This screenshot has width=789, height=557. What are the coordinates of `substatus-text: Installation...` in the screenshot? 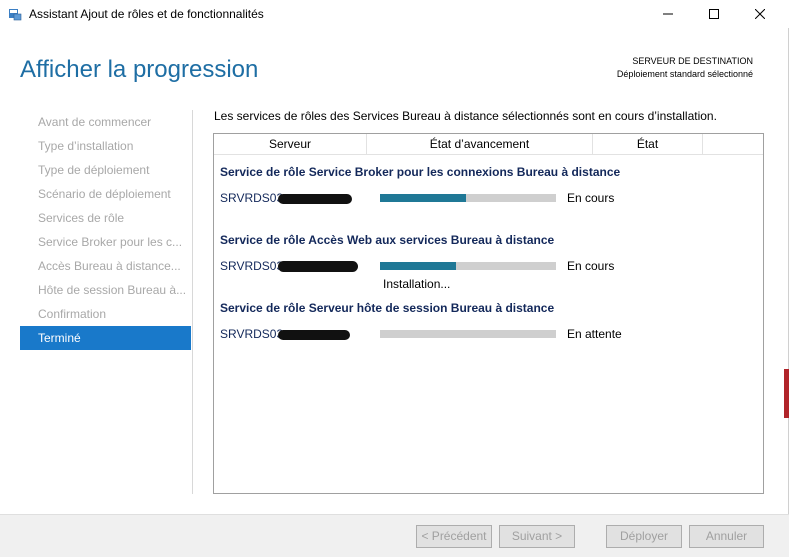 It's located at (417, 284).